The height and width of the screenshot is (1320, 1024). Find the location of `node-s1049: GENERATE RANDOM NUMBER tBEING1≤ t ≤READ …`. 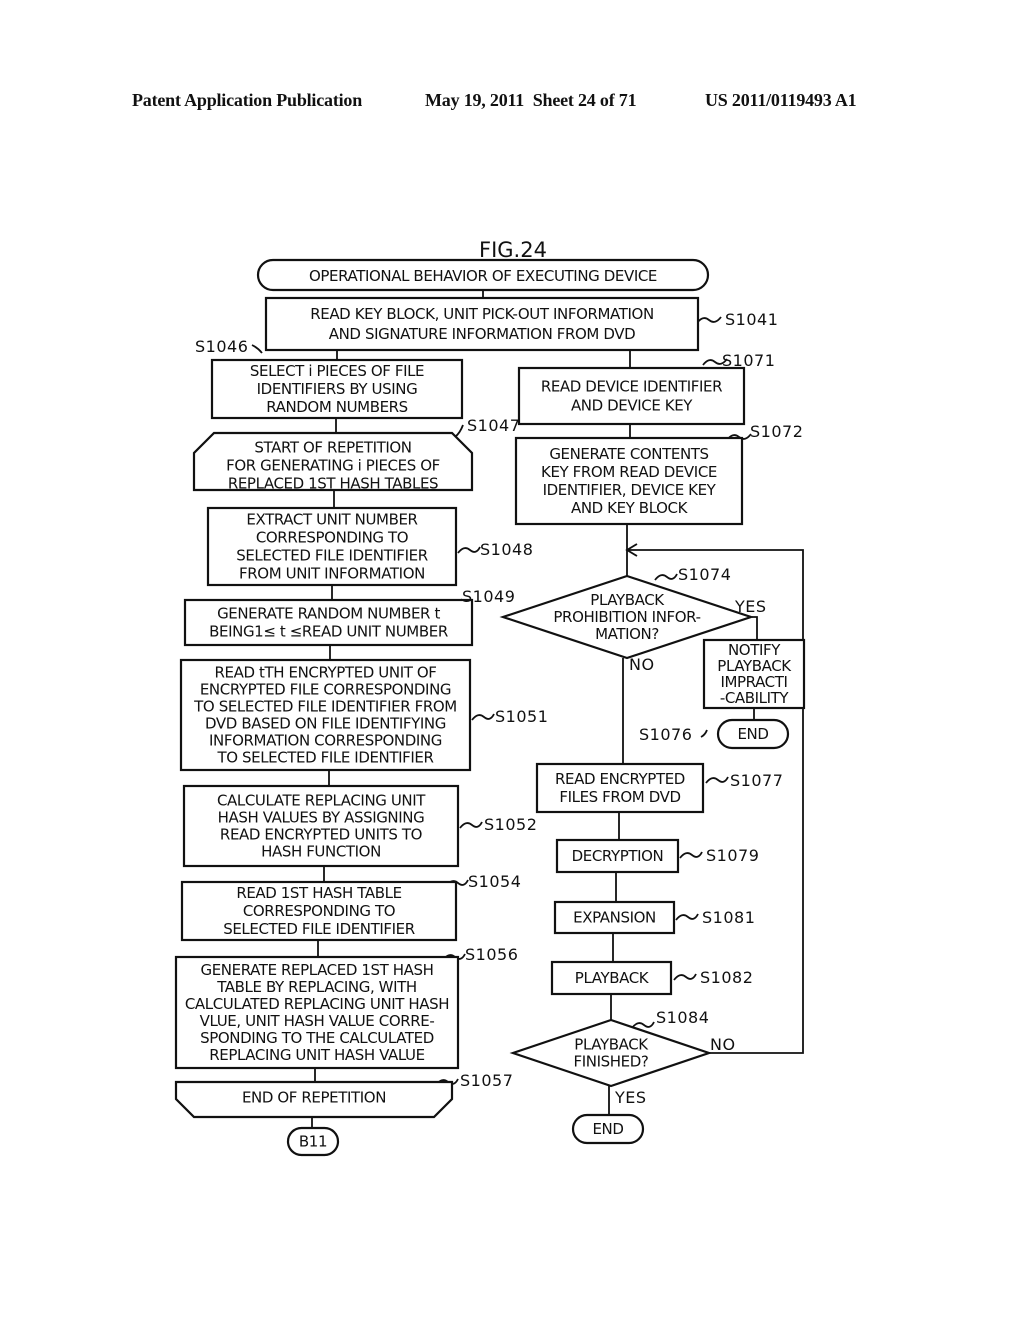

node-s1049: GENERATE RANDOM NUMBER tBEING1≤ t ≤READ … is located at coordinates (328, 622).